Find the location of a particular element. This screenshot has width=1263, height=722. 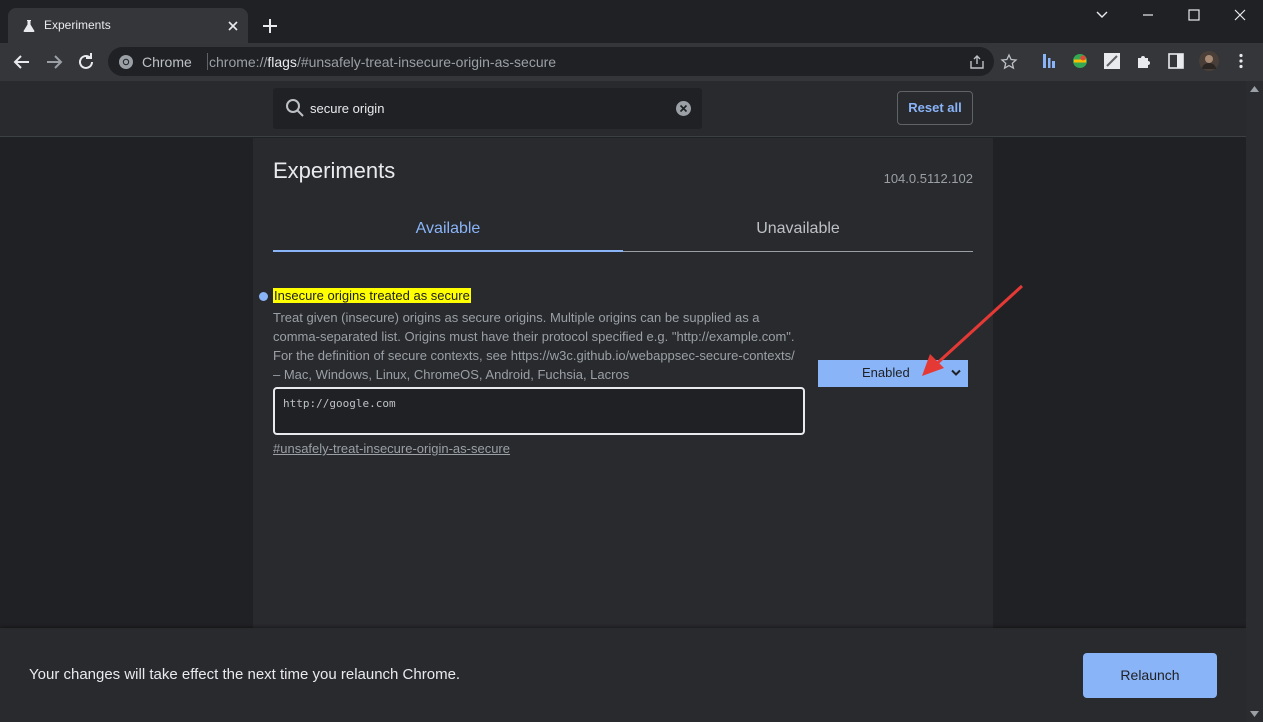

flag-name: Insecure origins treated as secure is located at coordinates (372, 295).